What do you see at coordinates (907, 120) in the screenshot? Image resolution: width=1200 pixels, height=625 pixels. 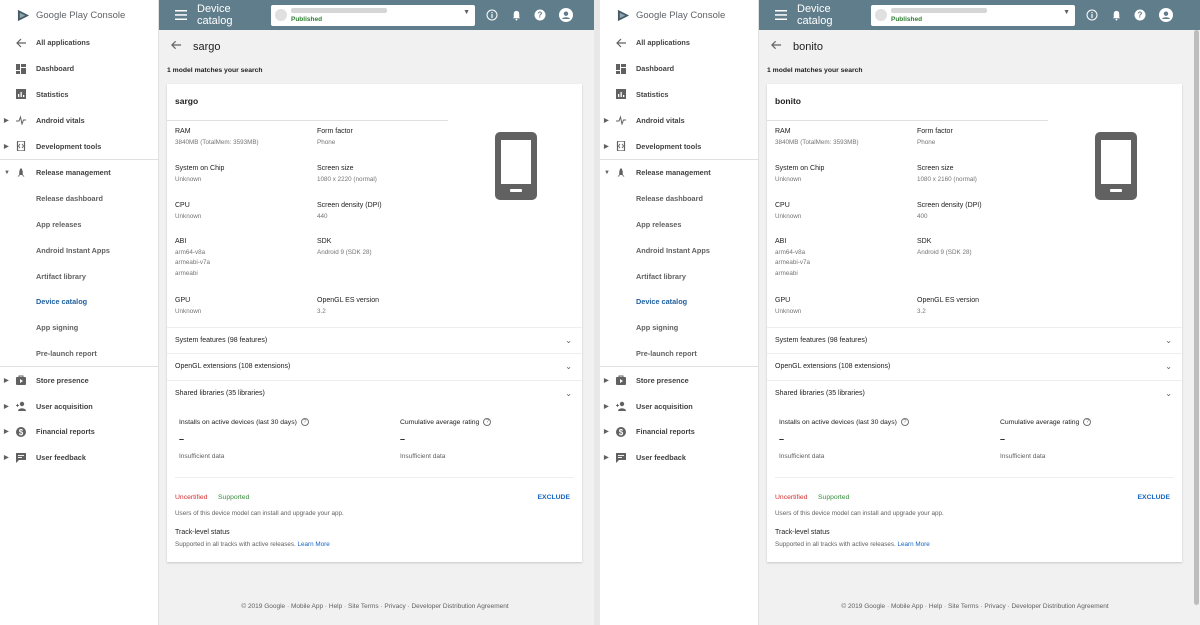 I see `card-divider` at bounding box center [907, 120].